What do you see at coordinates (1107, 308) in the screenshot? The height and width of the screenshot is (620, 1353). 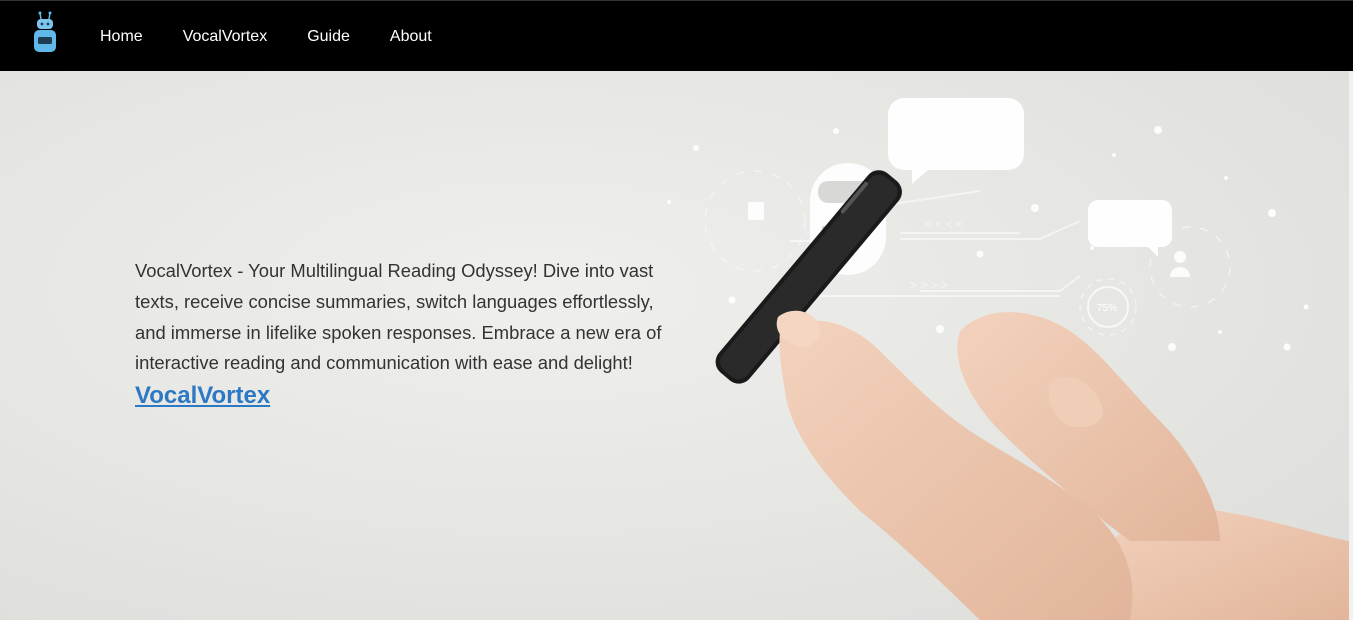 I see `progress-text: 75%` at bounding box center [1107, 308].